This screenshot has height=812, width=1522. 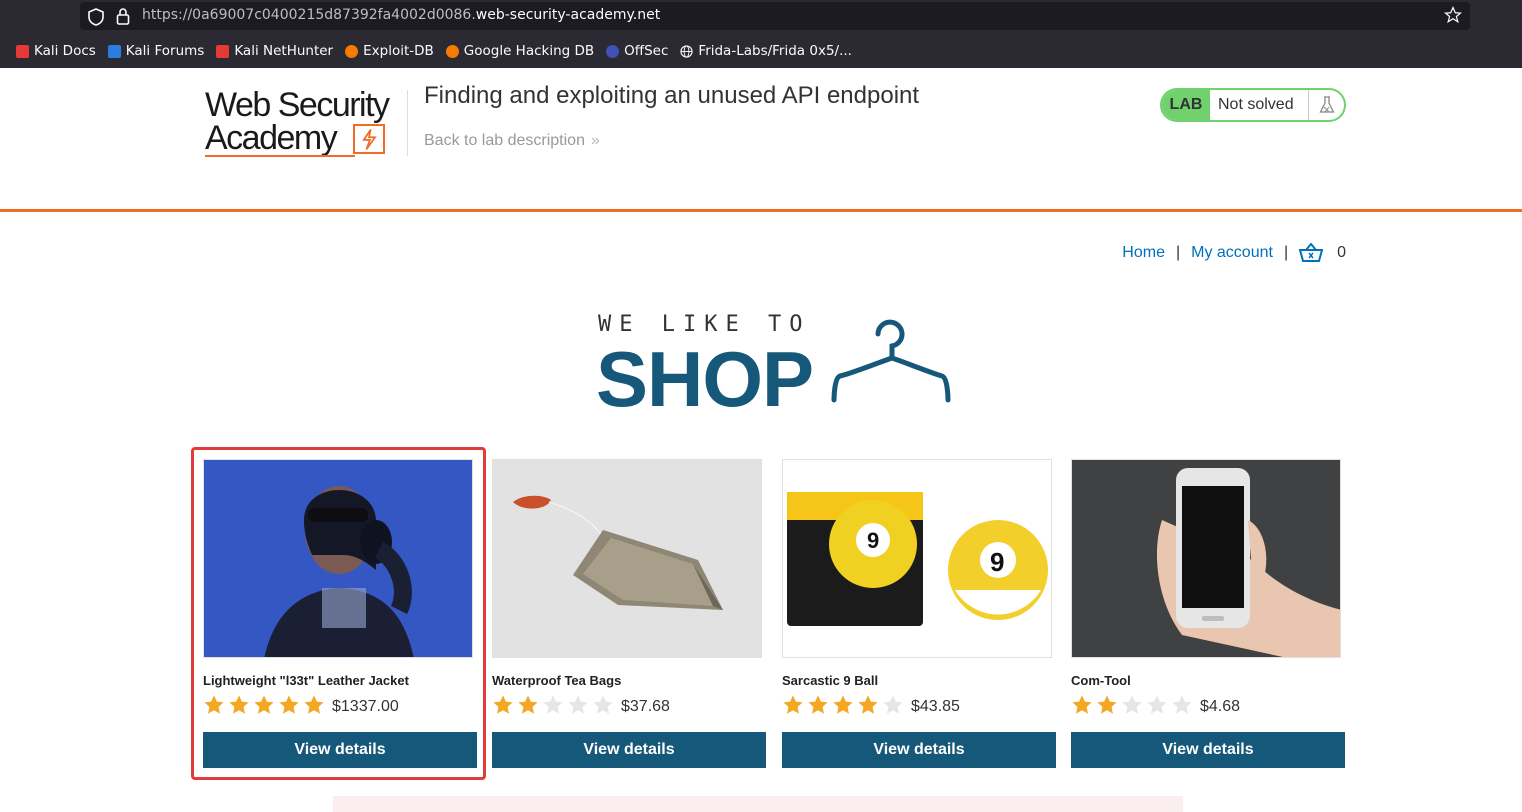 I want to click on ghdb-icon, so click(x=452, y=51).